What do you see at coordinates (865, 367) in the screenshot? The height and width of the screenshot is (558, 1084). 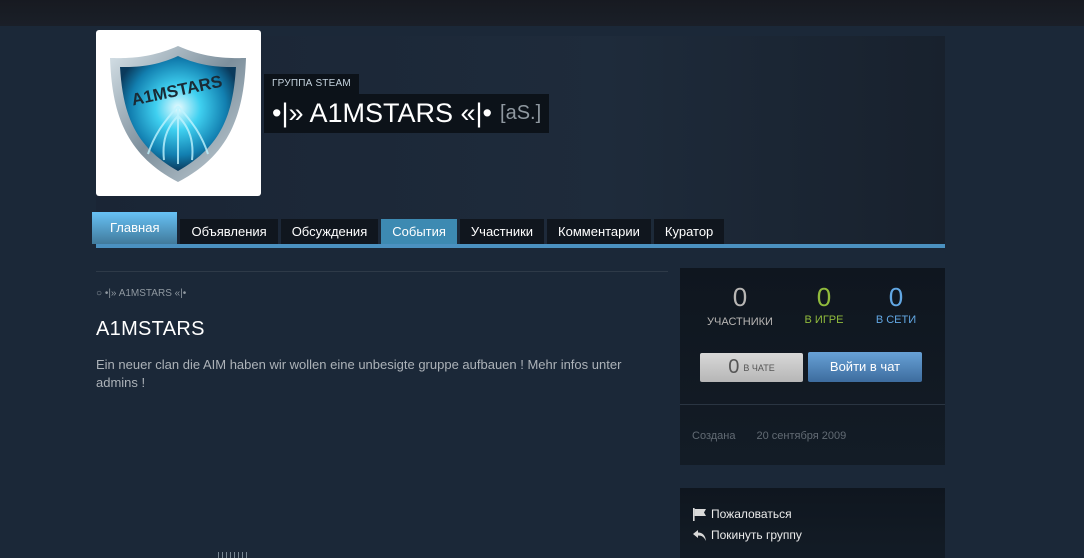 I see `join-chat-button: Войти в чат` at bounding box center [865, 367].